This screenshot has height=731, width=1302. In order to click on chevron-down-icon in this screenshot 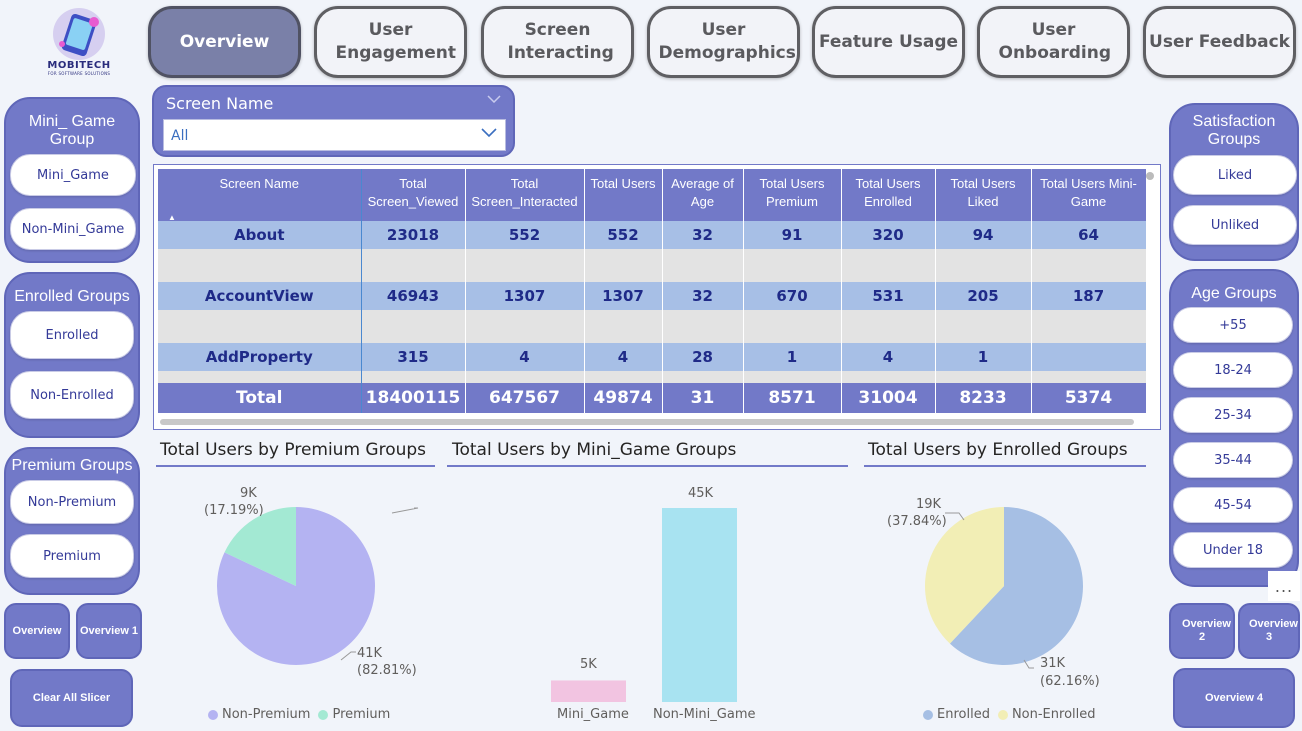, I will do `click(494, 99)`.